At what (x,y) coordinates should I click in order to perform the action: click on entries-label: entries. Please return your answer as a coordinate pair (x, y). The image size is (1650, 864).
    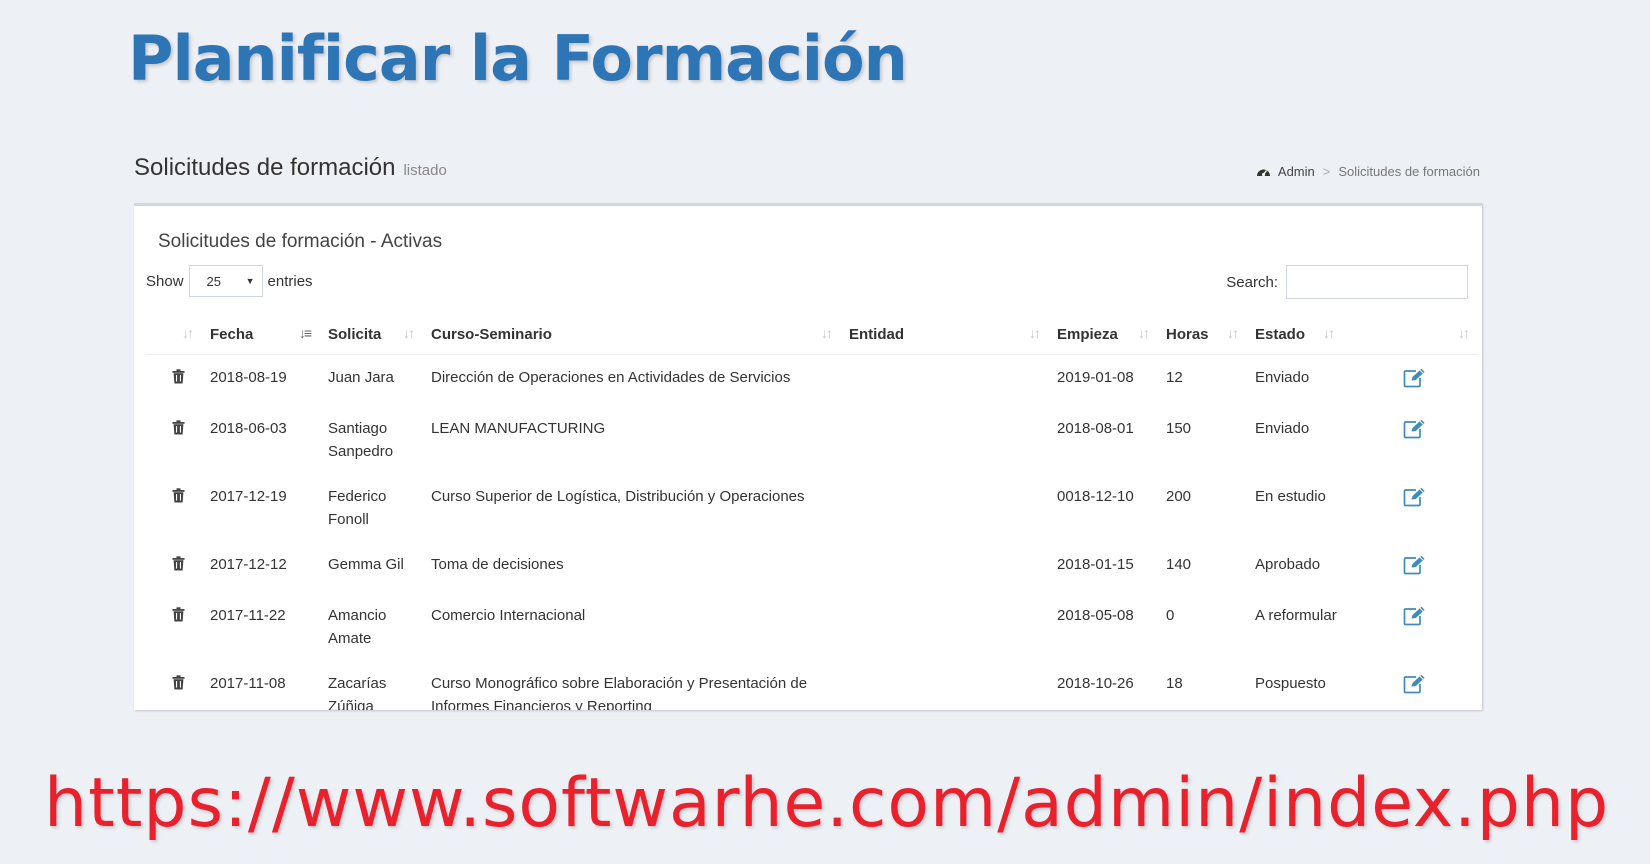
    Looking at the image, I should click on (290, 281).